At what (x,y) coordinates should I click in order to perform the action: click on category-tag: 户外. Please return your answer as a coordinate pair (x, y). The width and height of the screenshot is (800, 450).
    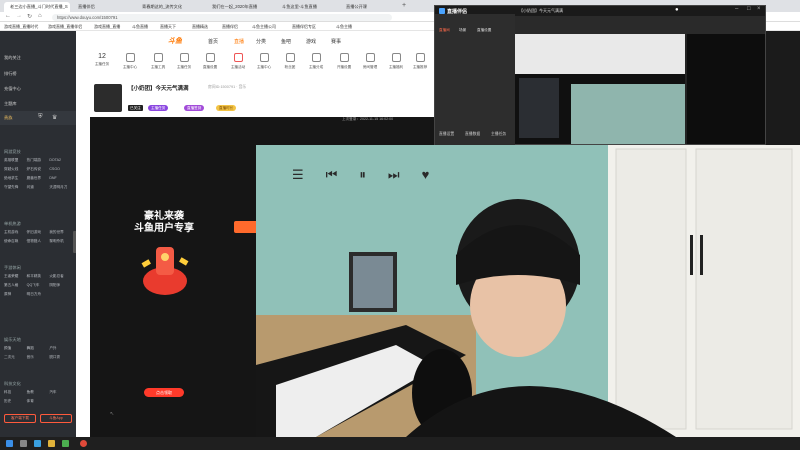
    Looking at the image, I should click on (60, 348).